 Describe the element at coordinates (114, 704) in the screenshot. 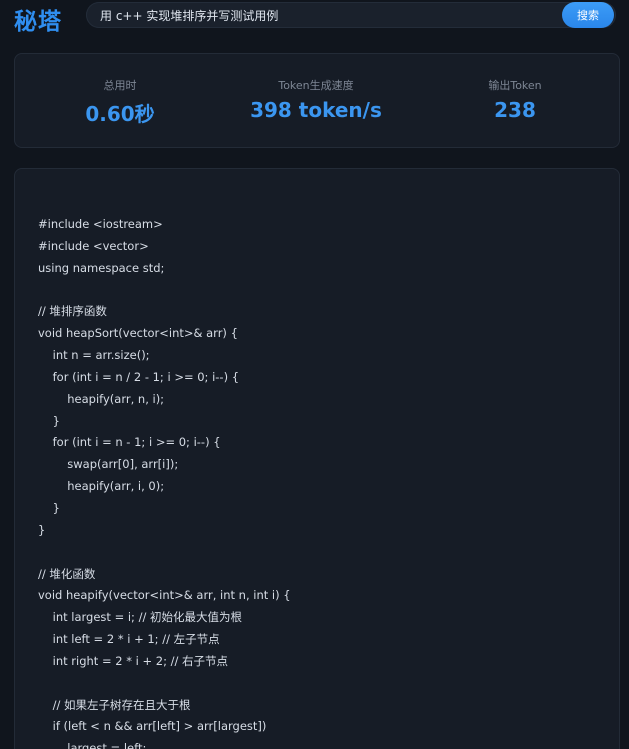

I see `code-line: // 如果左子树存在且大于根` at that location.